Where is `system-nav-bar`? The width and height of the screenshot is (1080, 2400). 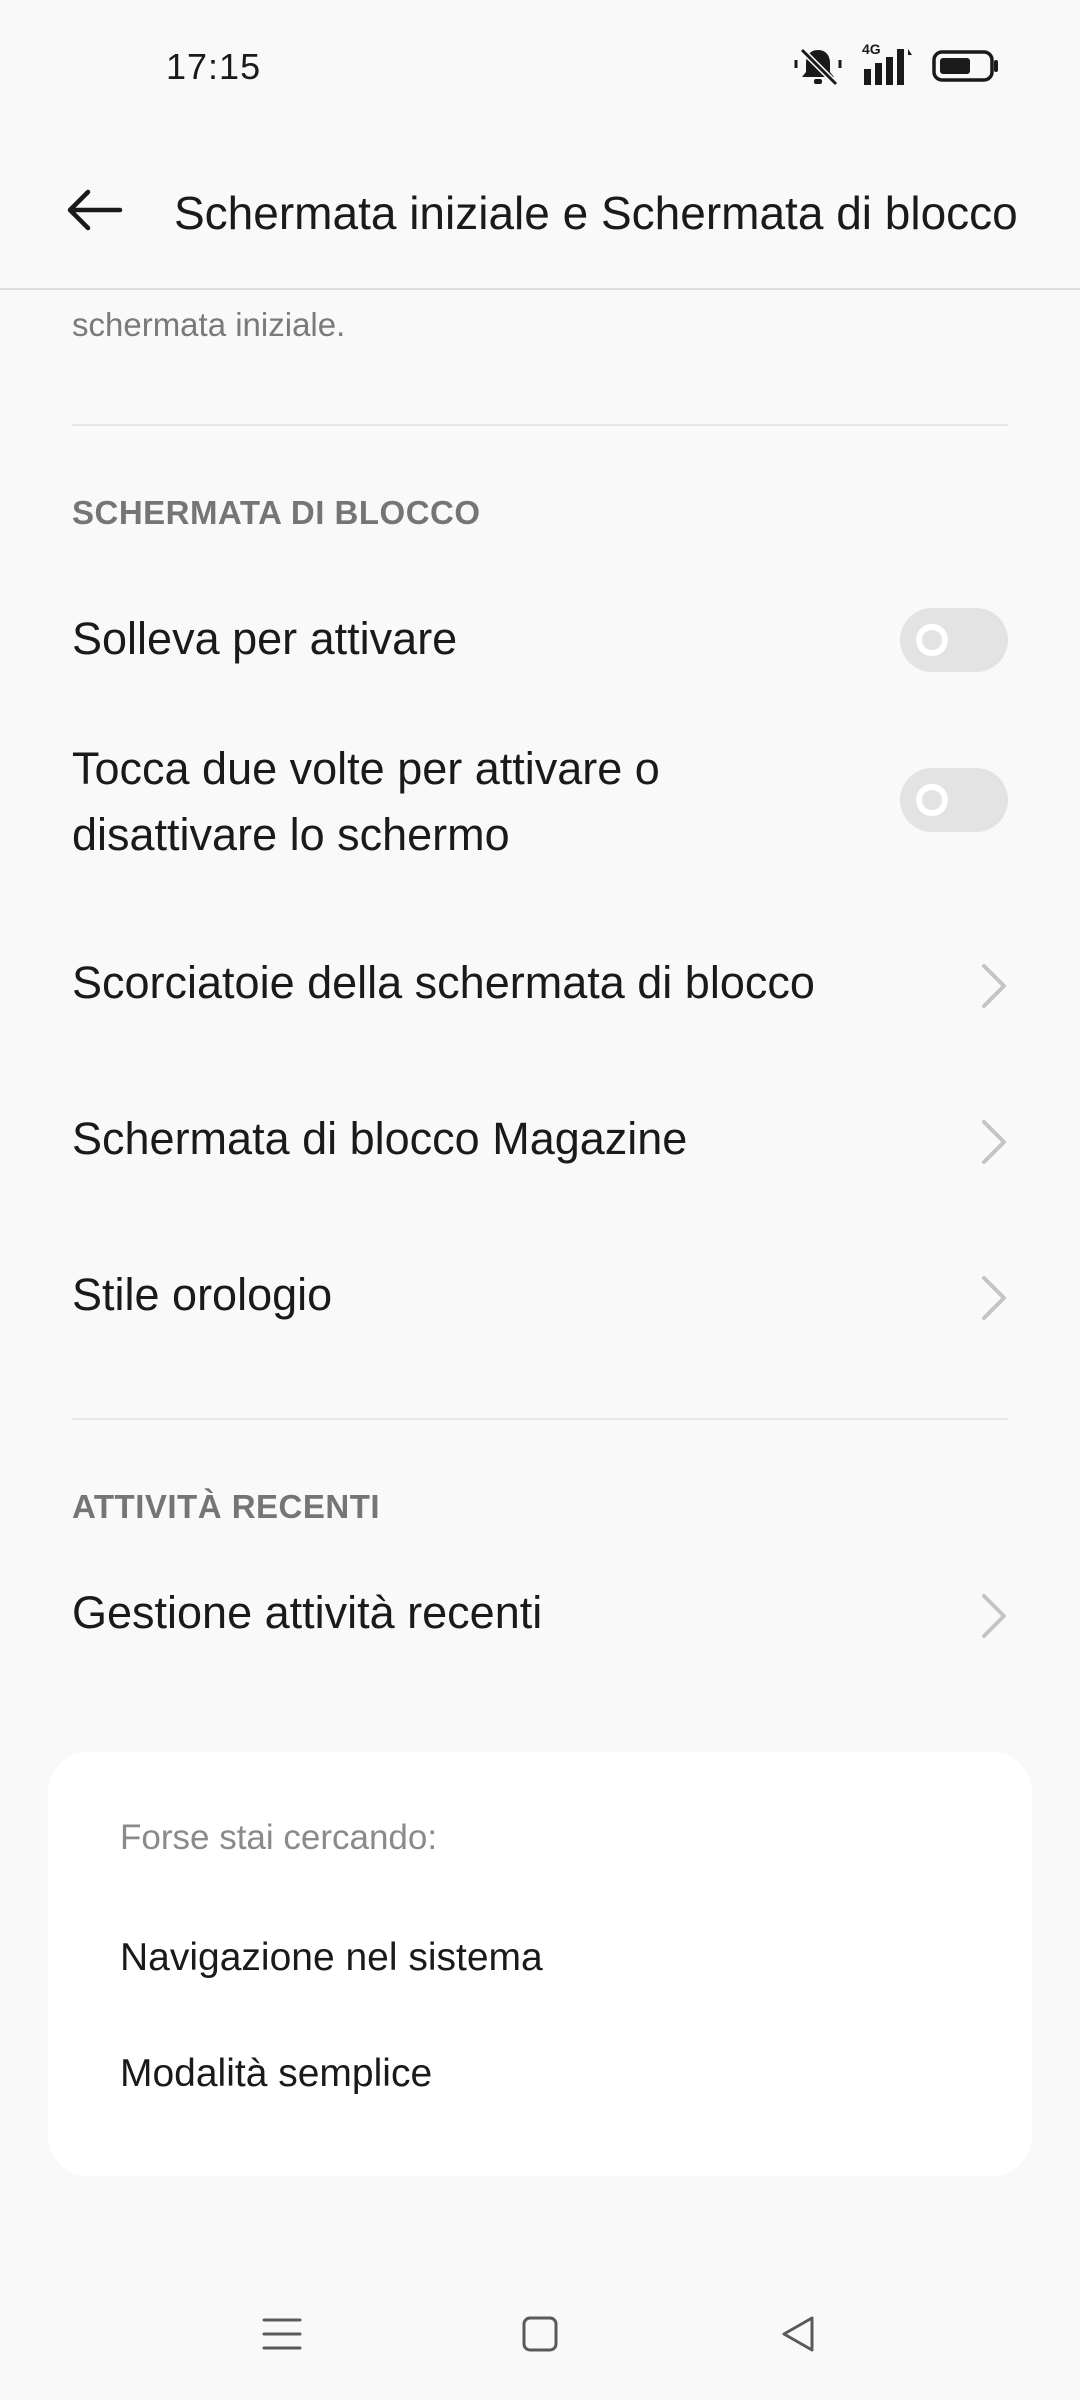
system-nav-bar is located at coordinates (540, 2335).